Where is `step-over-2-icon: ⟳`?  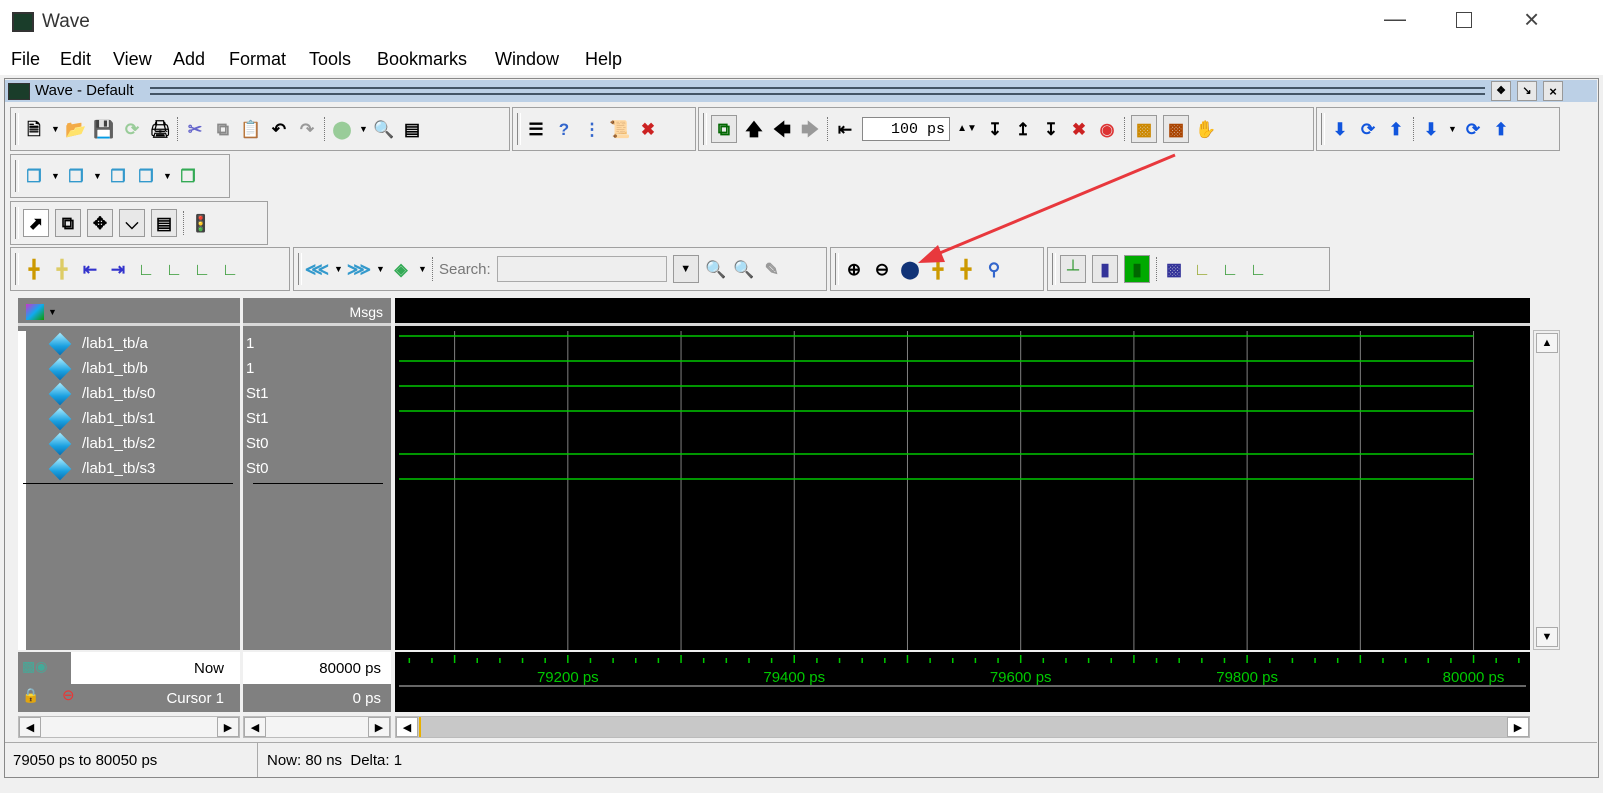 step-over-2-icon: ⟳ is located at coordinates (1473, 129).